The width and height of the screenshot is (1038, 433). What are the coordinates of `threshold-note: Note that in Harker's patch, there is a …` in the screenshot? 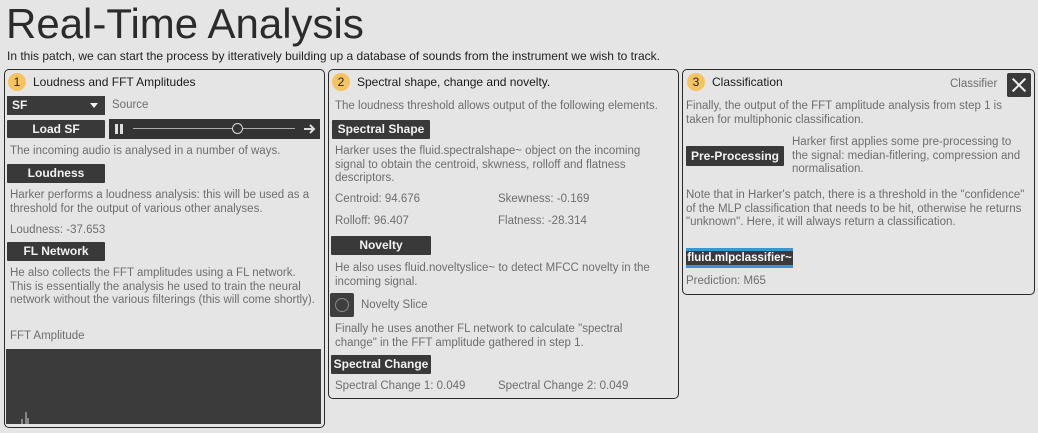 It's located at (855, 208).